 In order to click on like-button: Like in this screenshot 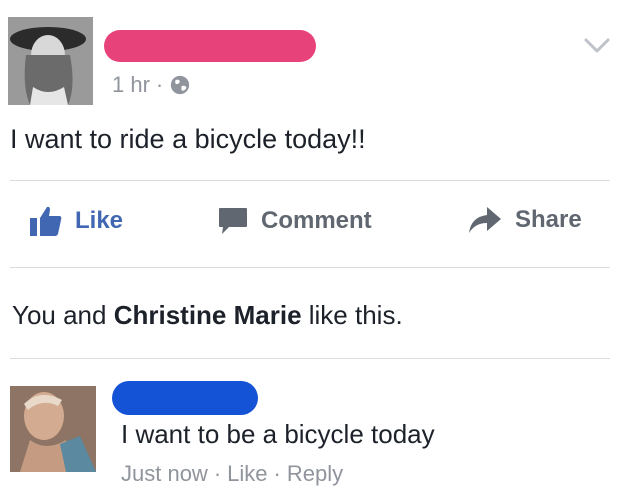, I will do `click(76, 221)`.